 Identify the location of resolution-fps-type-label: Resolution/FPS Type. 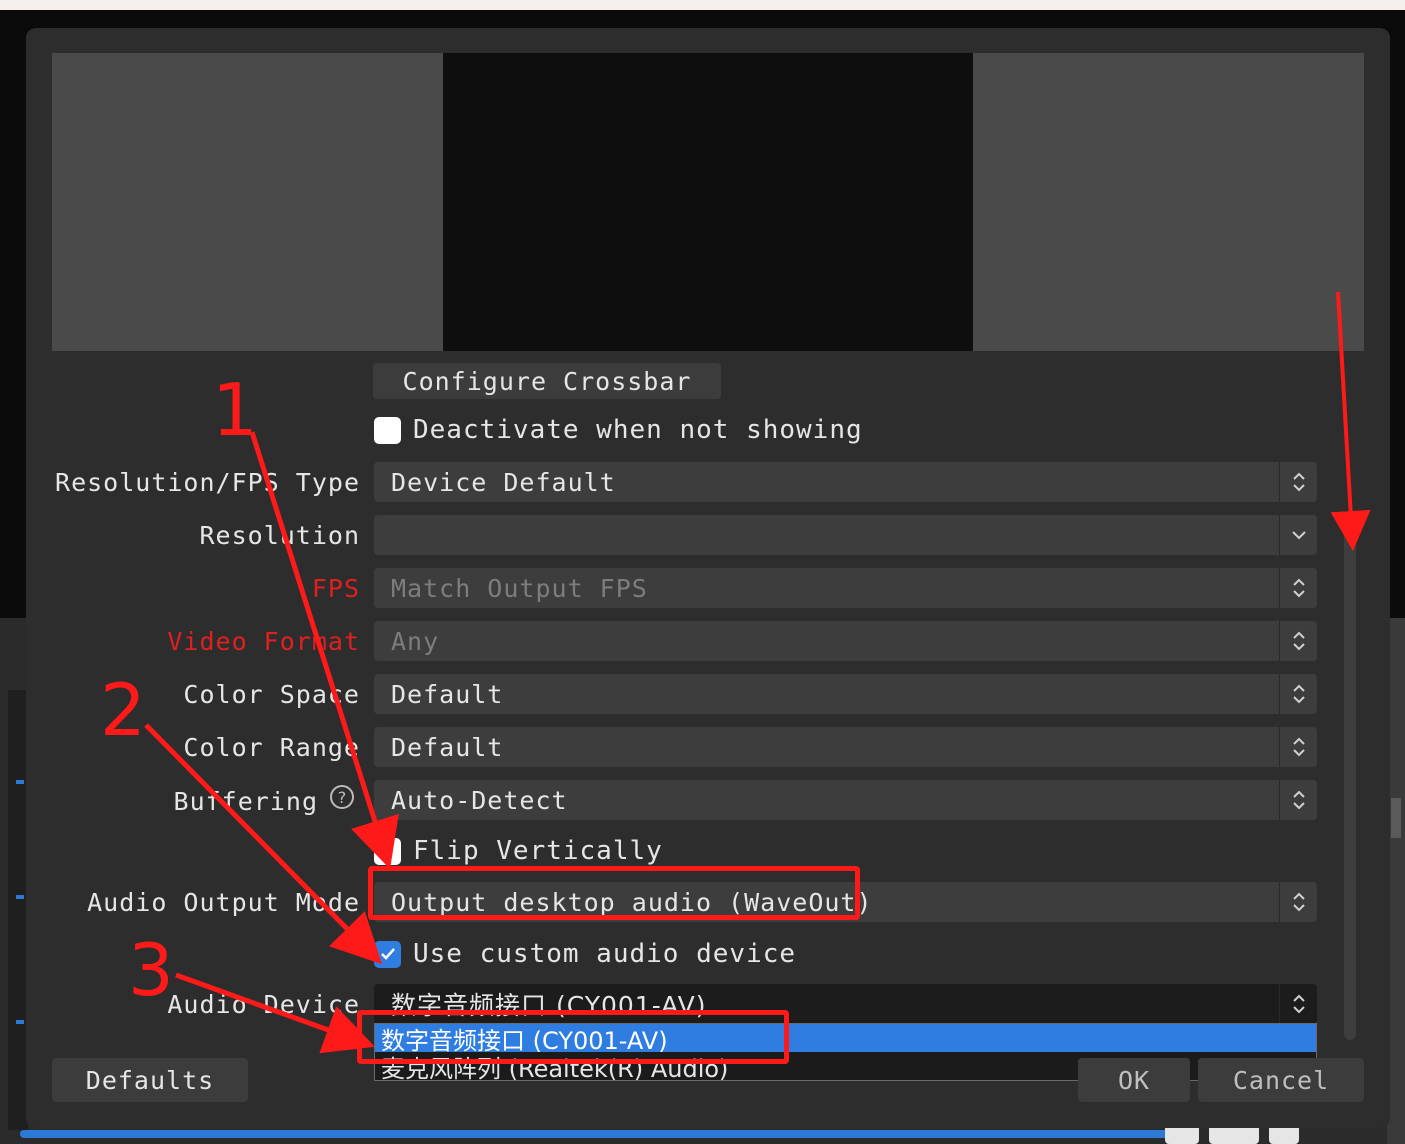
(207, 482).